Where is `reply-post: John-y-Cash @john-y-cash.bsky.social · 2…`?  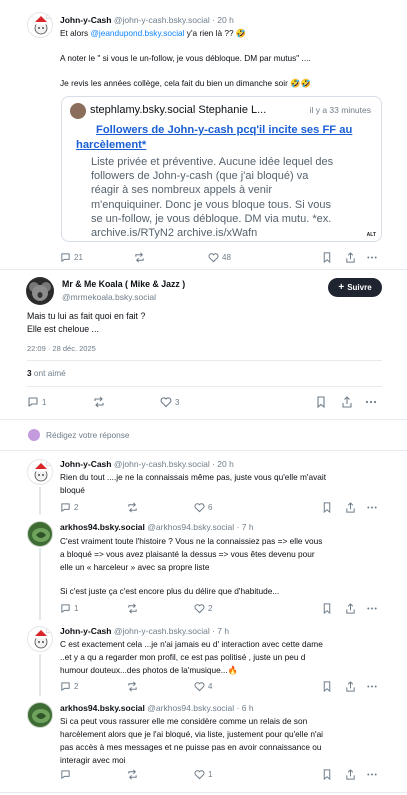
reply-post: John-y-Cash @john-y-cash.bsky.social · 2… is located at coordinates (203, 485).